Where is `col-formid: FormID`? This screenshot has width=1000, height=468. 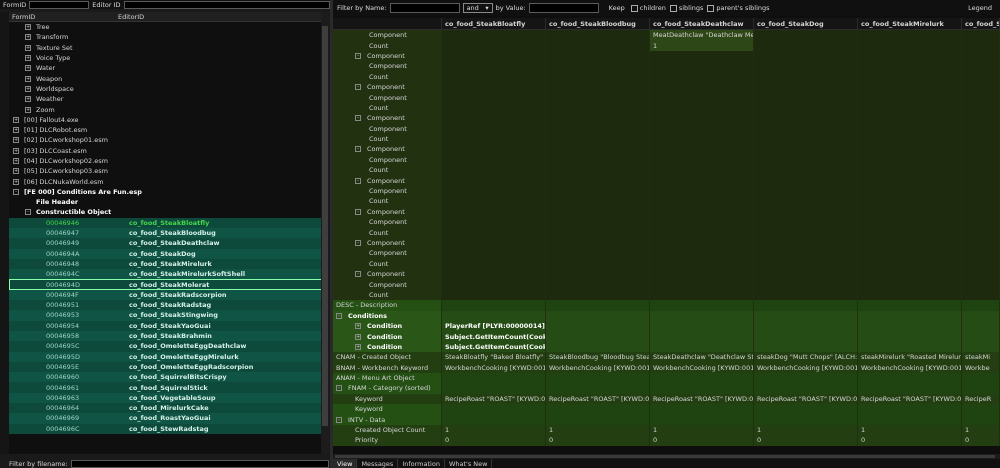
col-formid: FormID is located at coordinates (62, 17).